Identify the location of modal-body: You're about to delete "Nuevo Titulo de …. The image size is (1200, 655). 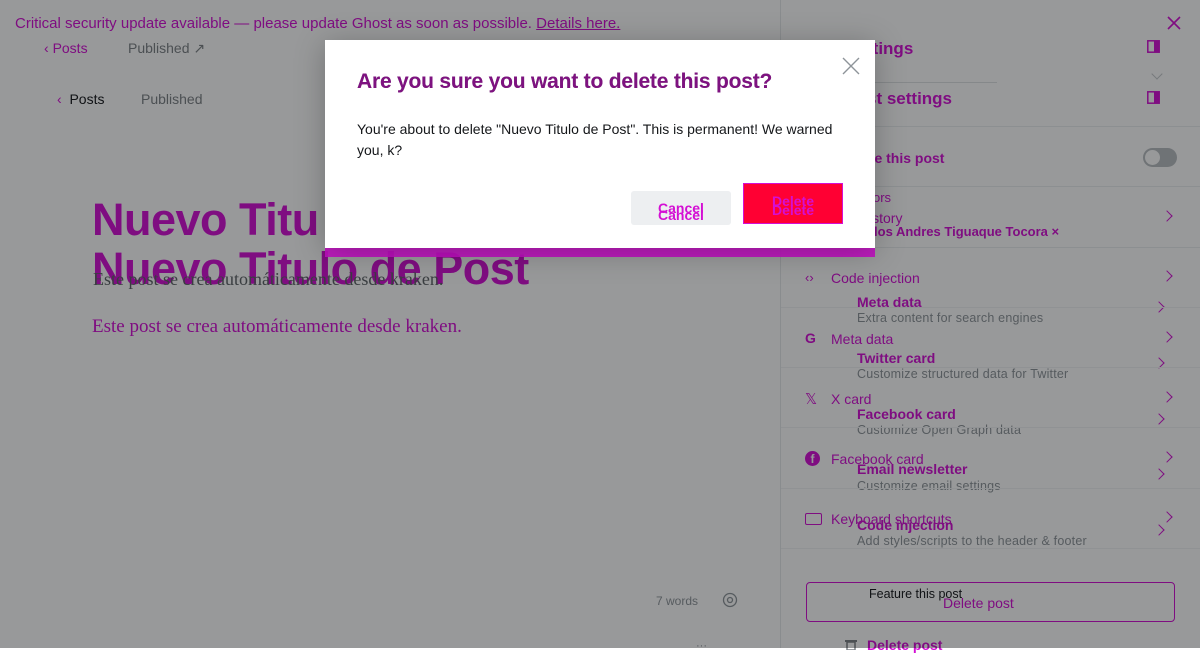
(597, 140).